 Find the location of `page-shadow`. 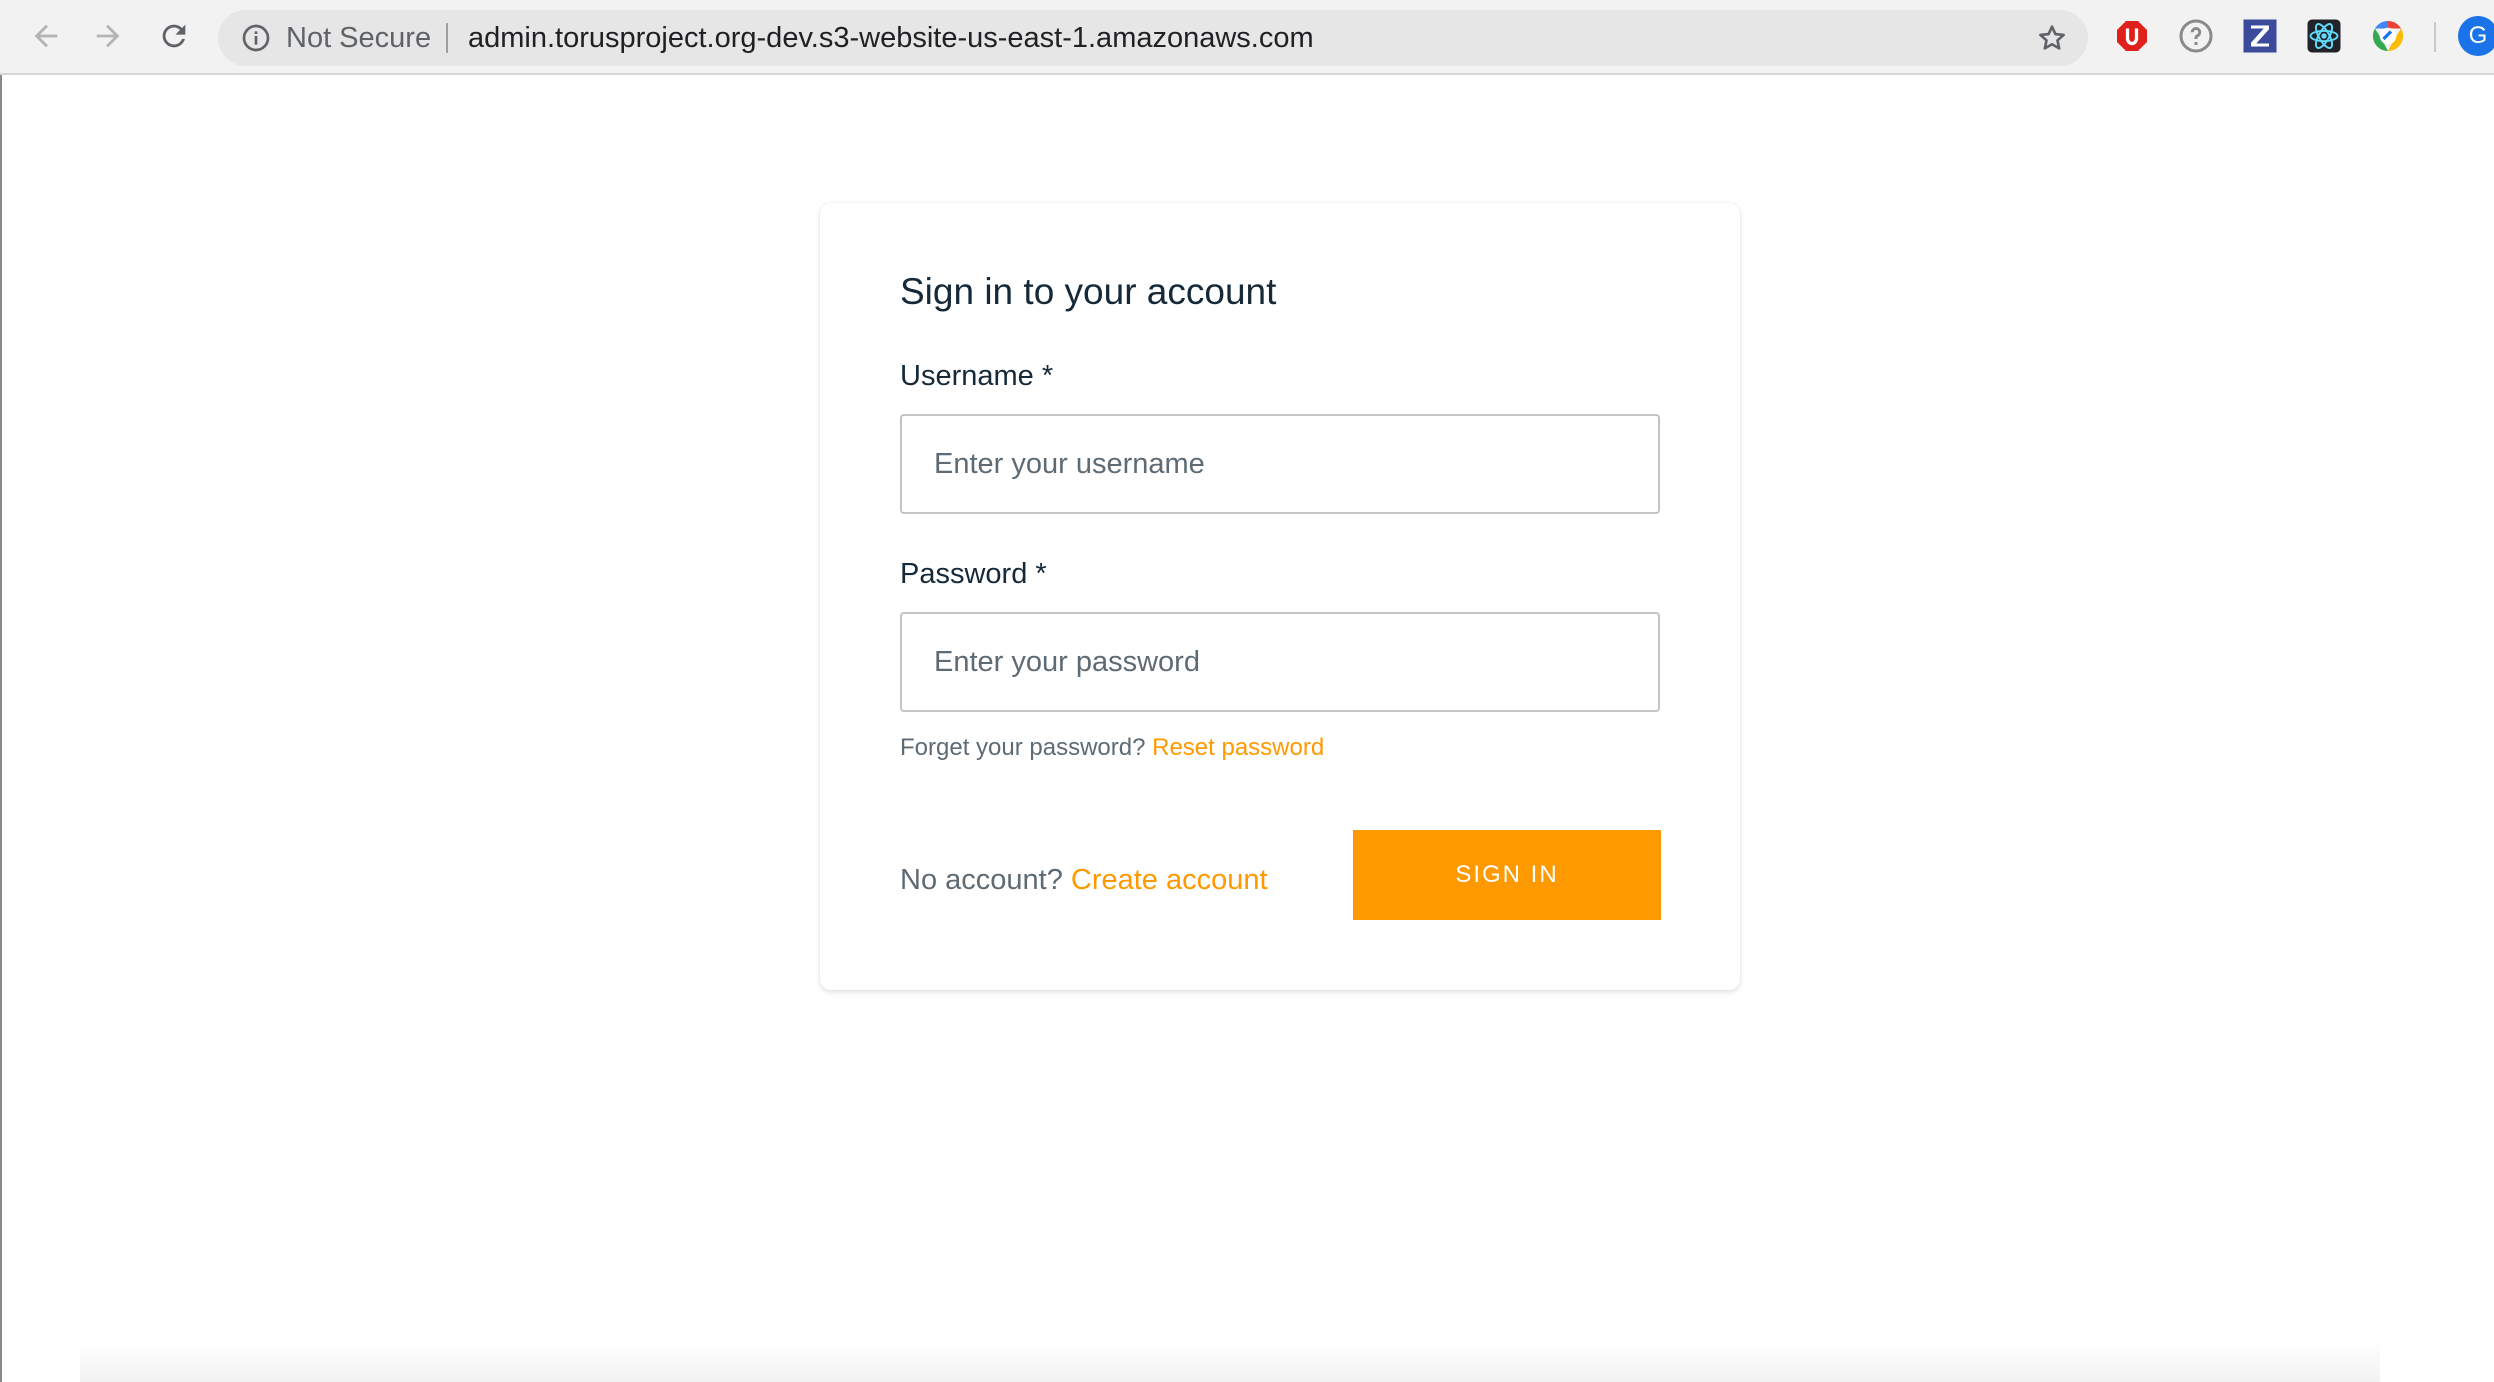

page-shadow is located at coordinates (1230, 1361).